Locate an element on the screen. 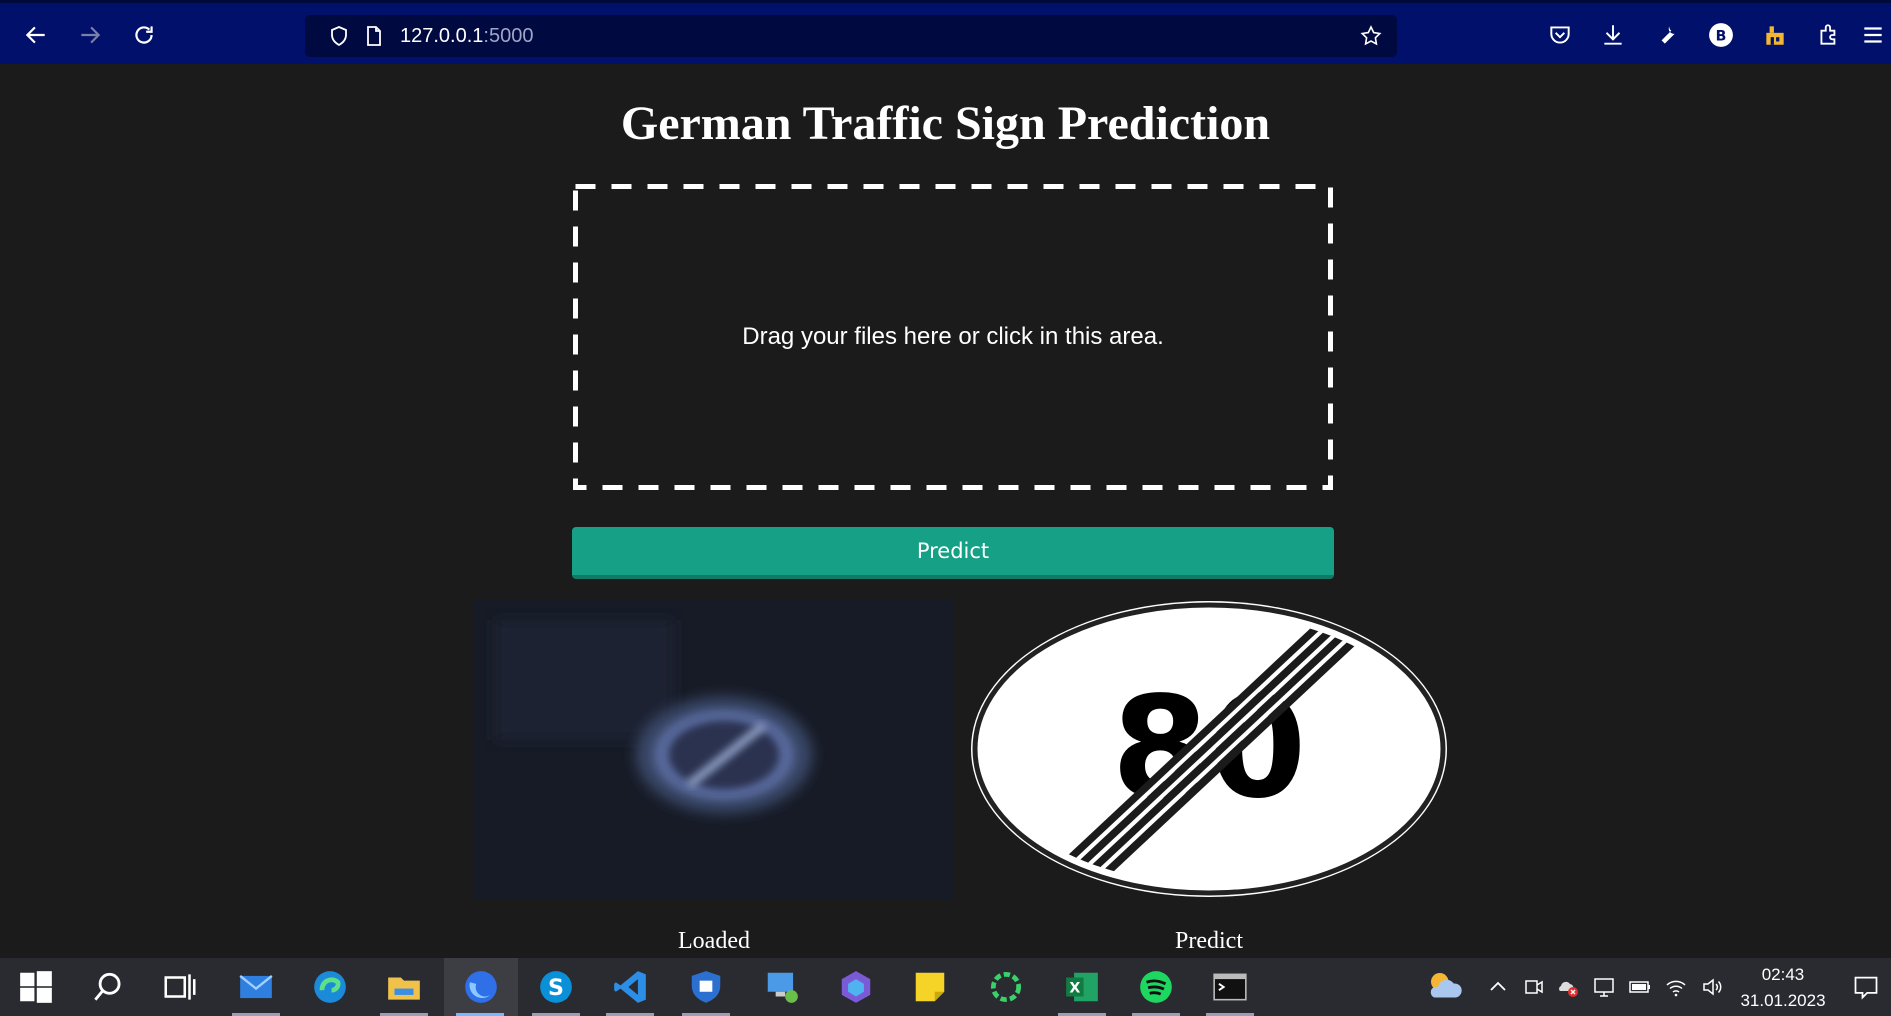 The width and height of the screenshot is (1891, 1016). back-button is located at coordinates (36, 35).